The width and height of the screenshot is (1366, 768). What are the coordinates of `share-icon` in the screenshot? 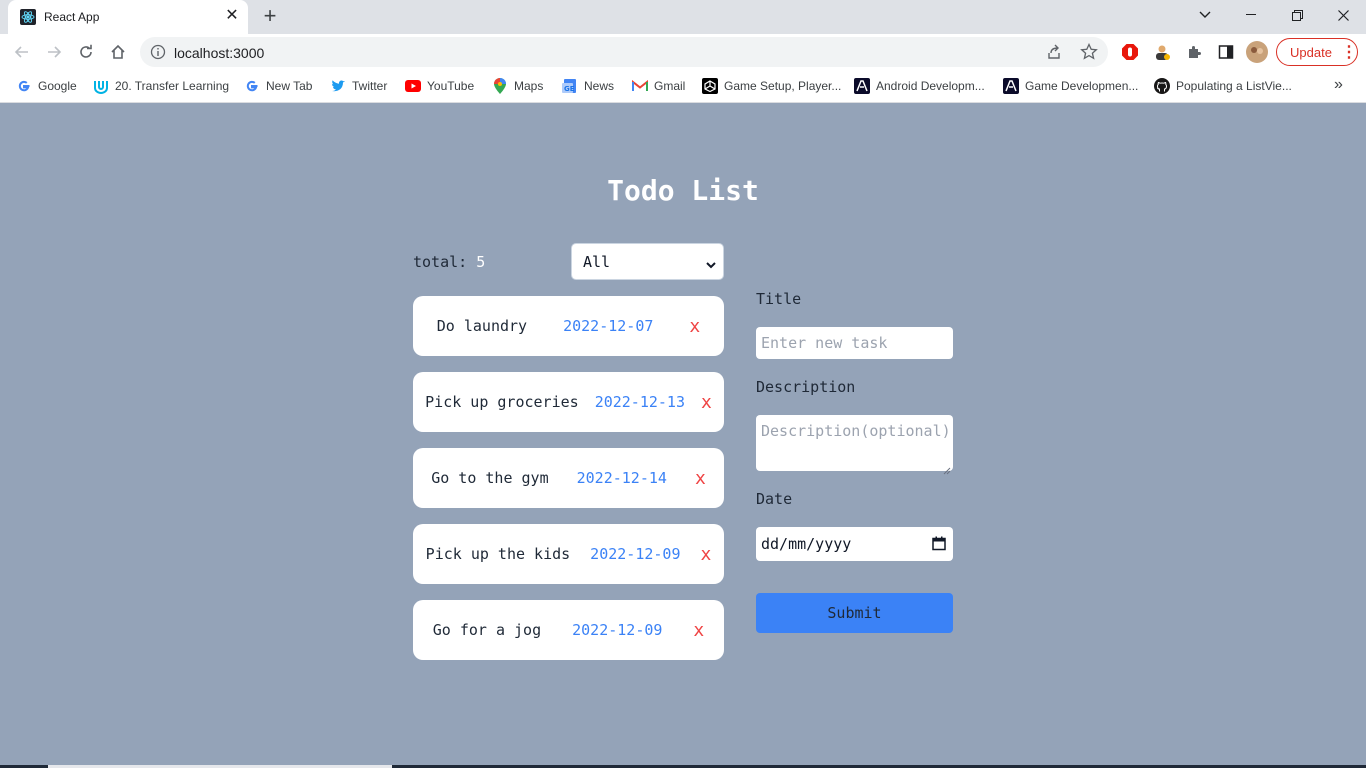 It's located at (1054, 54).